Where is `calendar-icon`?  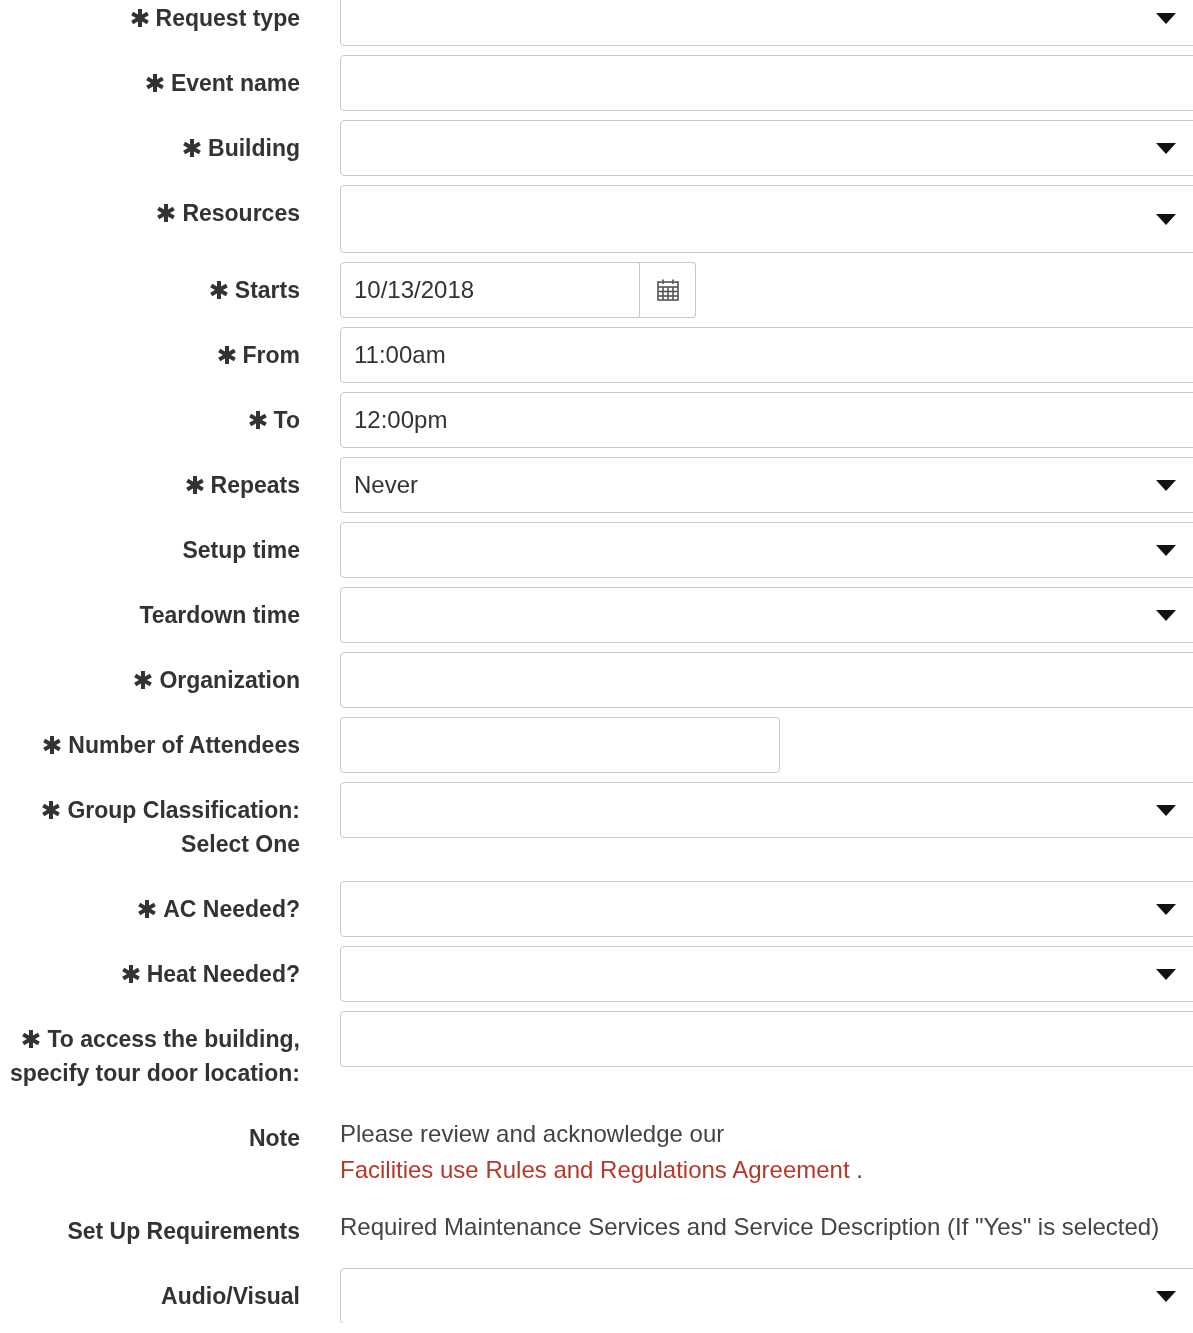
calendar-icon is located at coordinates (667, 290).